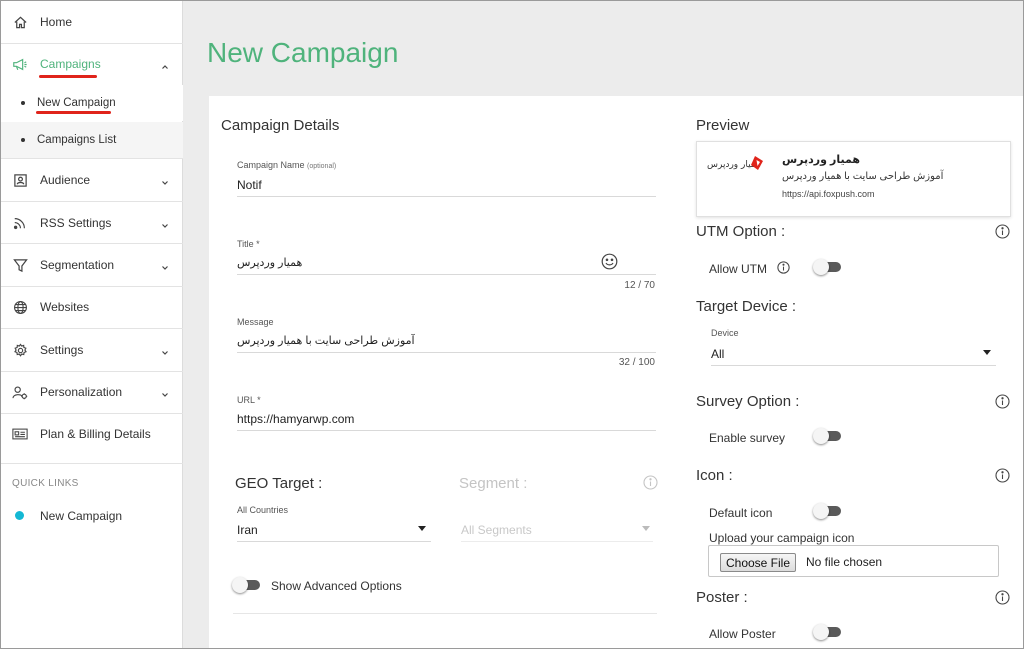  I want to click on poster-option-title: Poster :, so click(722, 597).